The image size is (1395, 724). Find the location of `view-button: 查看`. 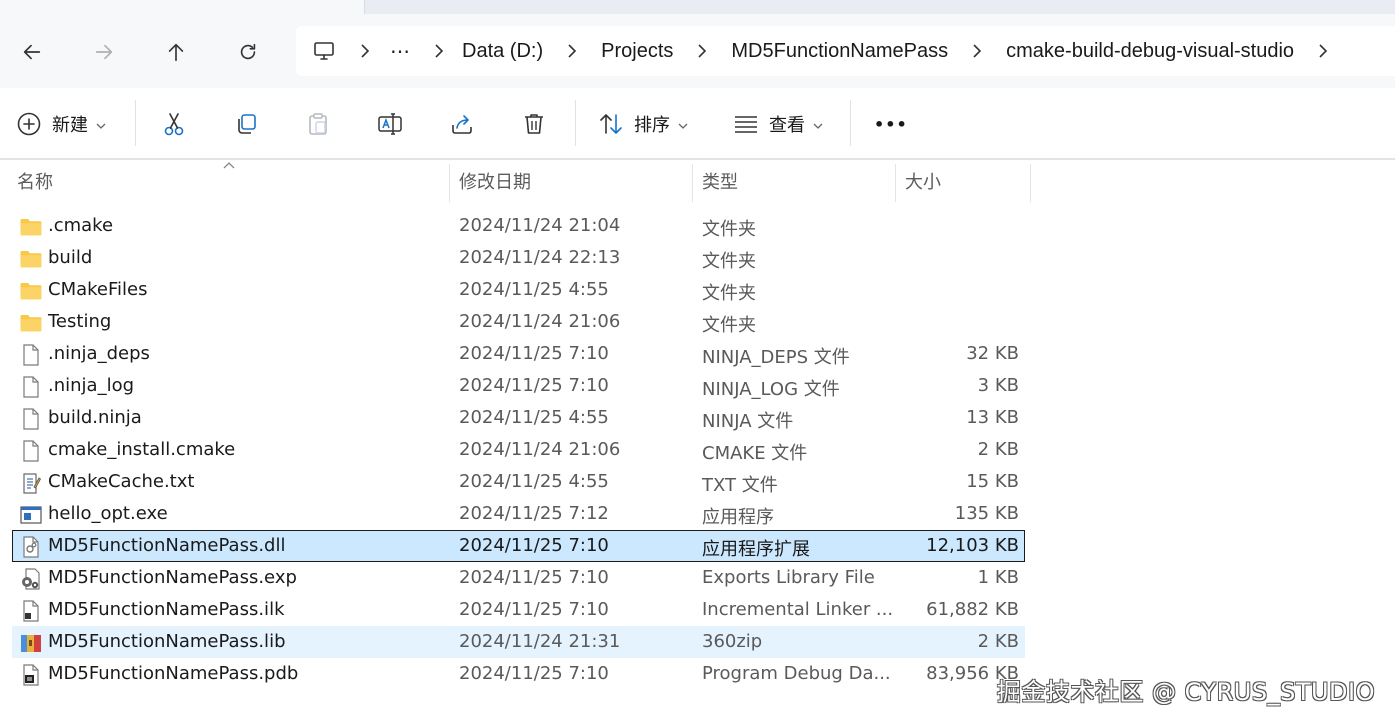

view-button: 查看 is located at coordinates (778, 124).